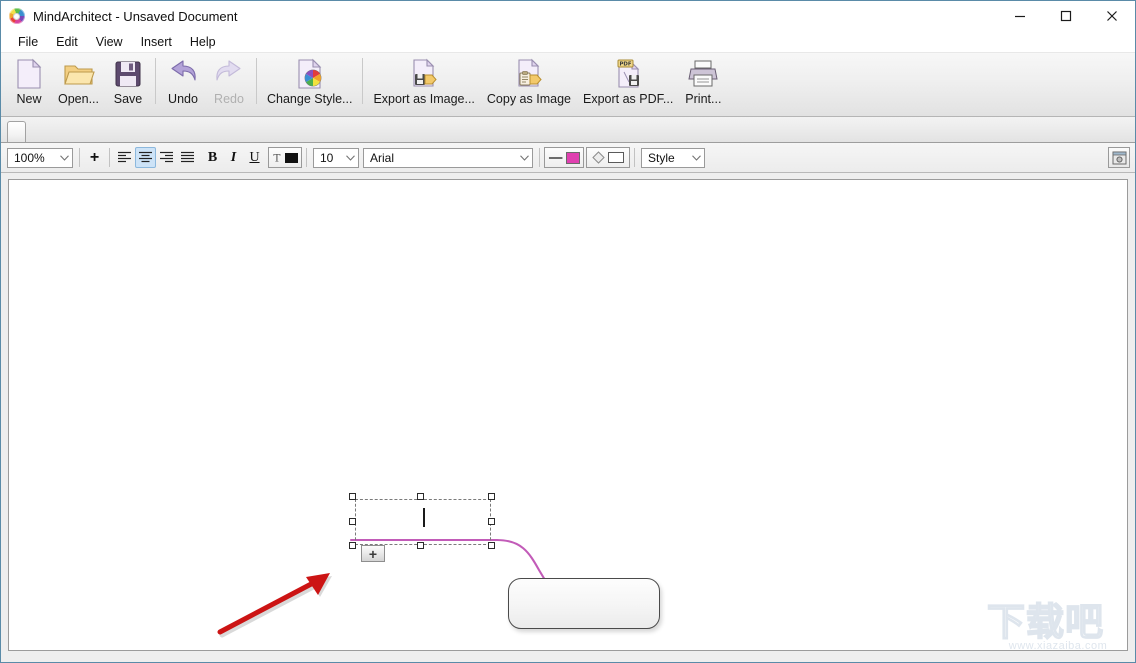 This screenshot has height=663, width=1136. Describe the element at coordinates (564, 157) in the screenshot. I see `line-color-button` at that location.